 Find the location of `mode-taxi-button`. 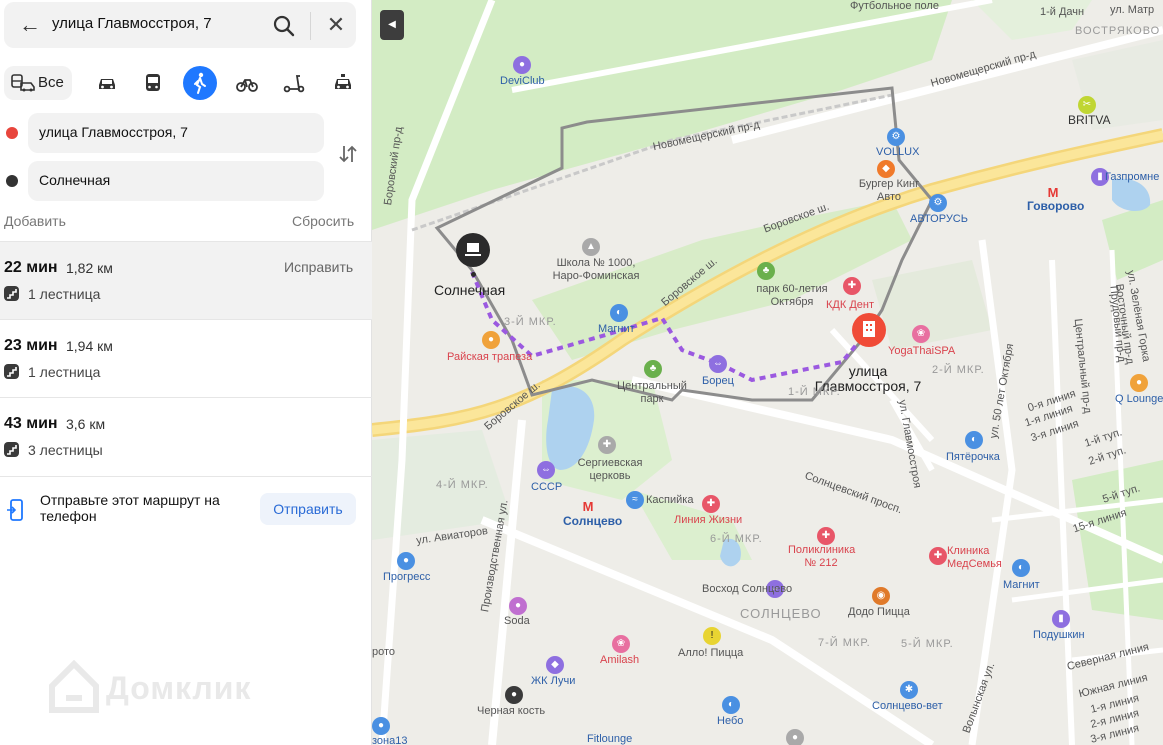

mode-taxi-button is located at coordinates (343, 83).